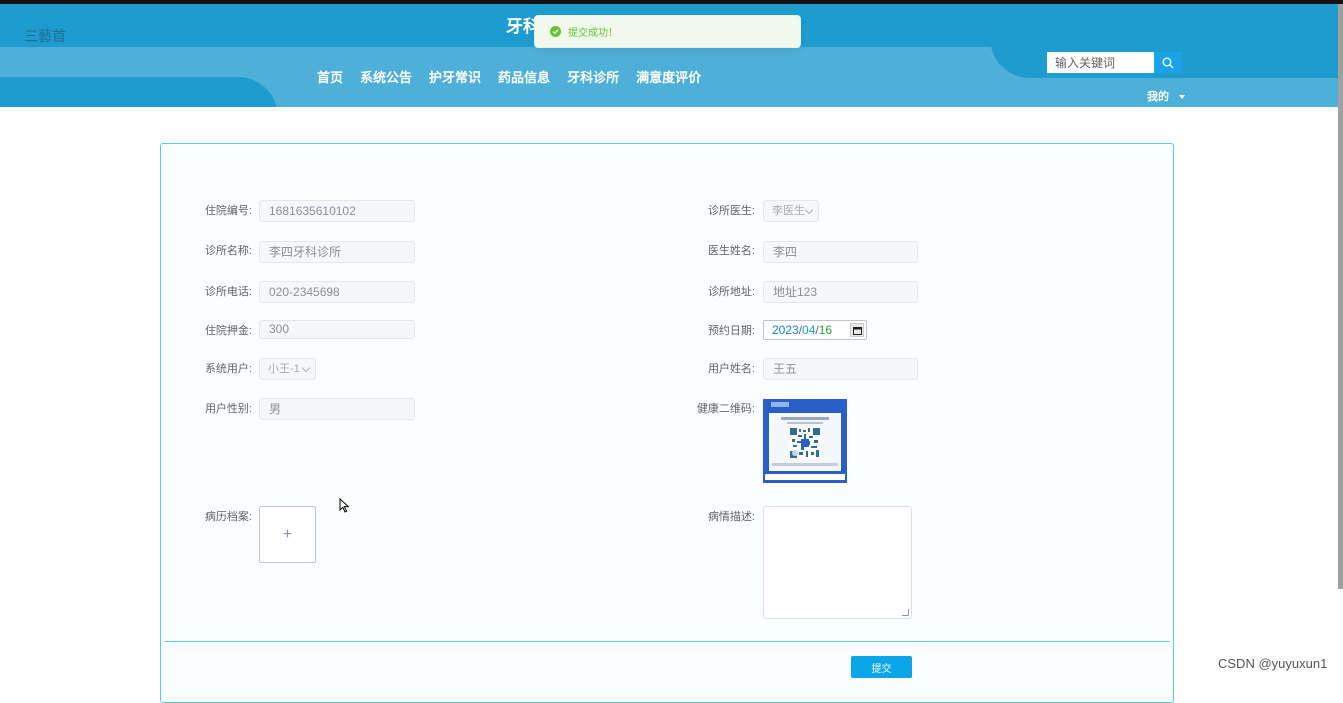 This screenshot has height=703, width=1343. Describe the element at coordinates (837, 562) in the screenshot. I see `condition-desc-textarea` at that location.